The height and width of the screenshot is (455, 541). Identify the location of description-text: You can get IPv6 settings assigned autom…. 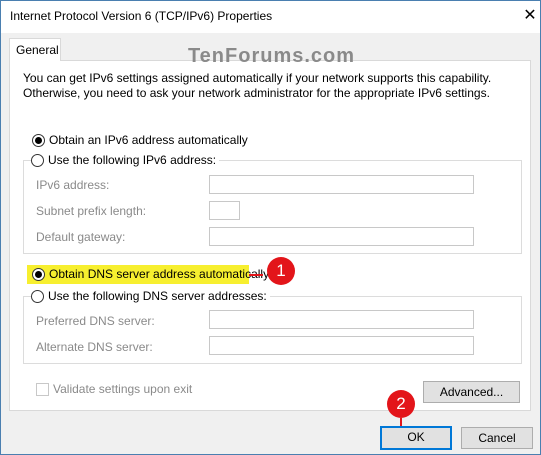
(257, 85).